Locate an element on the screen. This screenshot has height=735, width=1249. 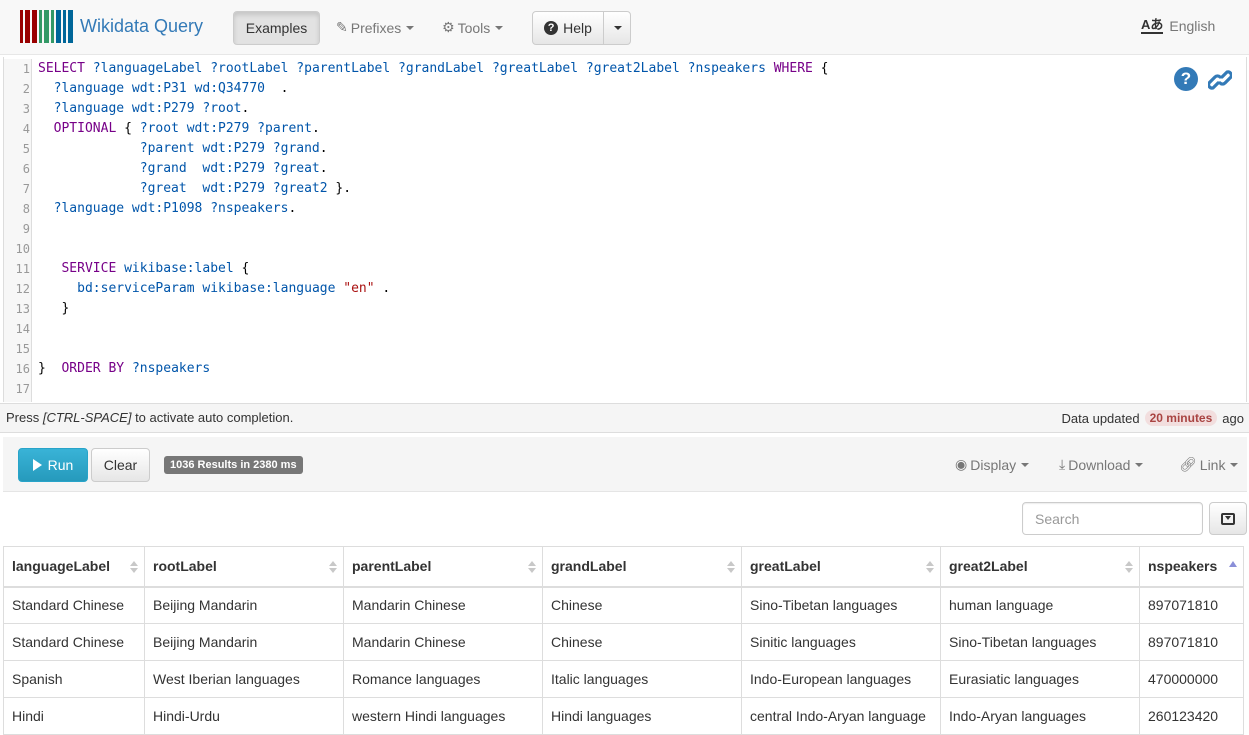
code-line: 9 is located at coordinates (604, 229).